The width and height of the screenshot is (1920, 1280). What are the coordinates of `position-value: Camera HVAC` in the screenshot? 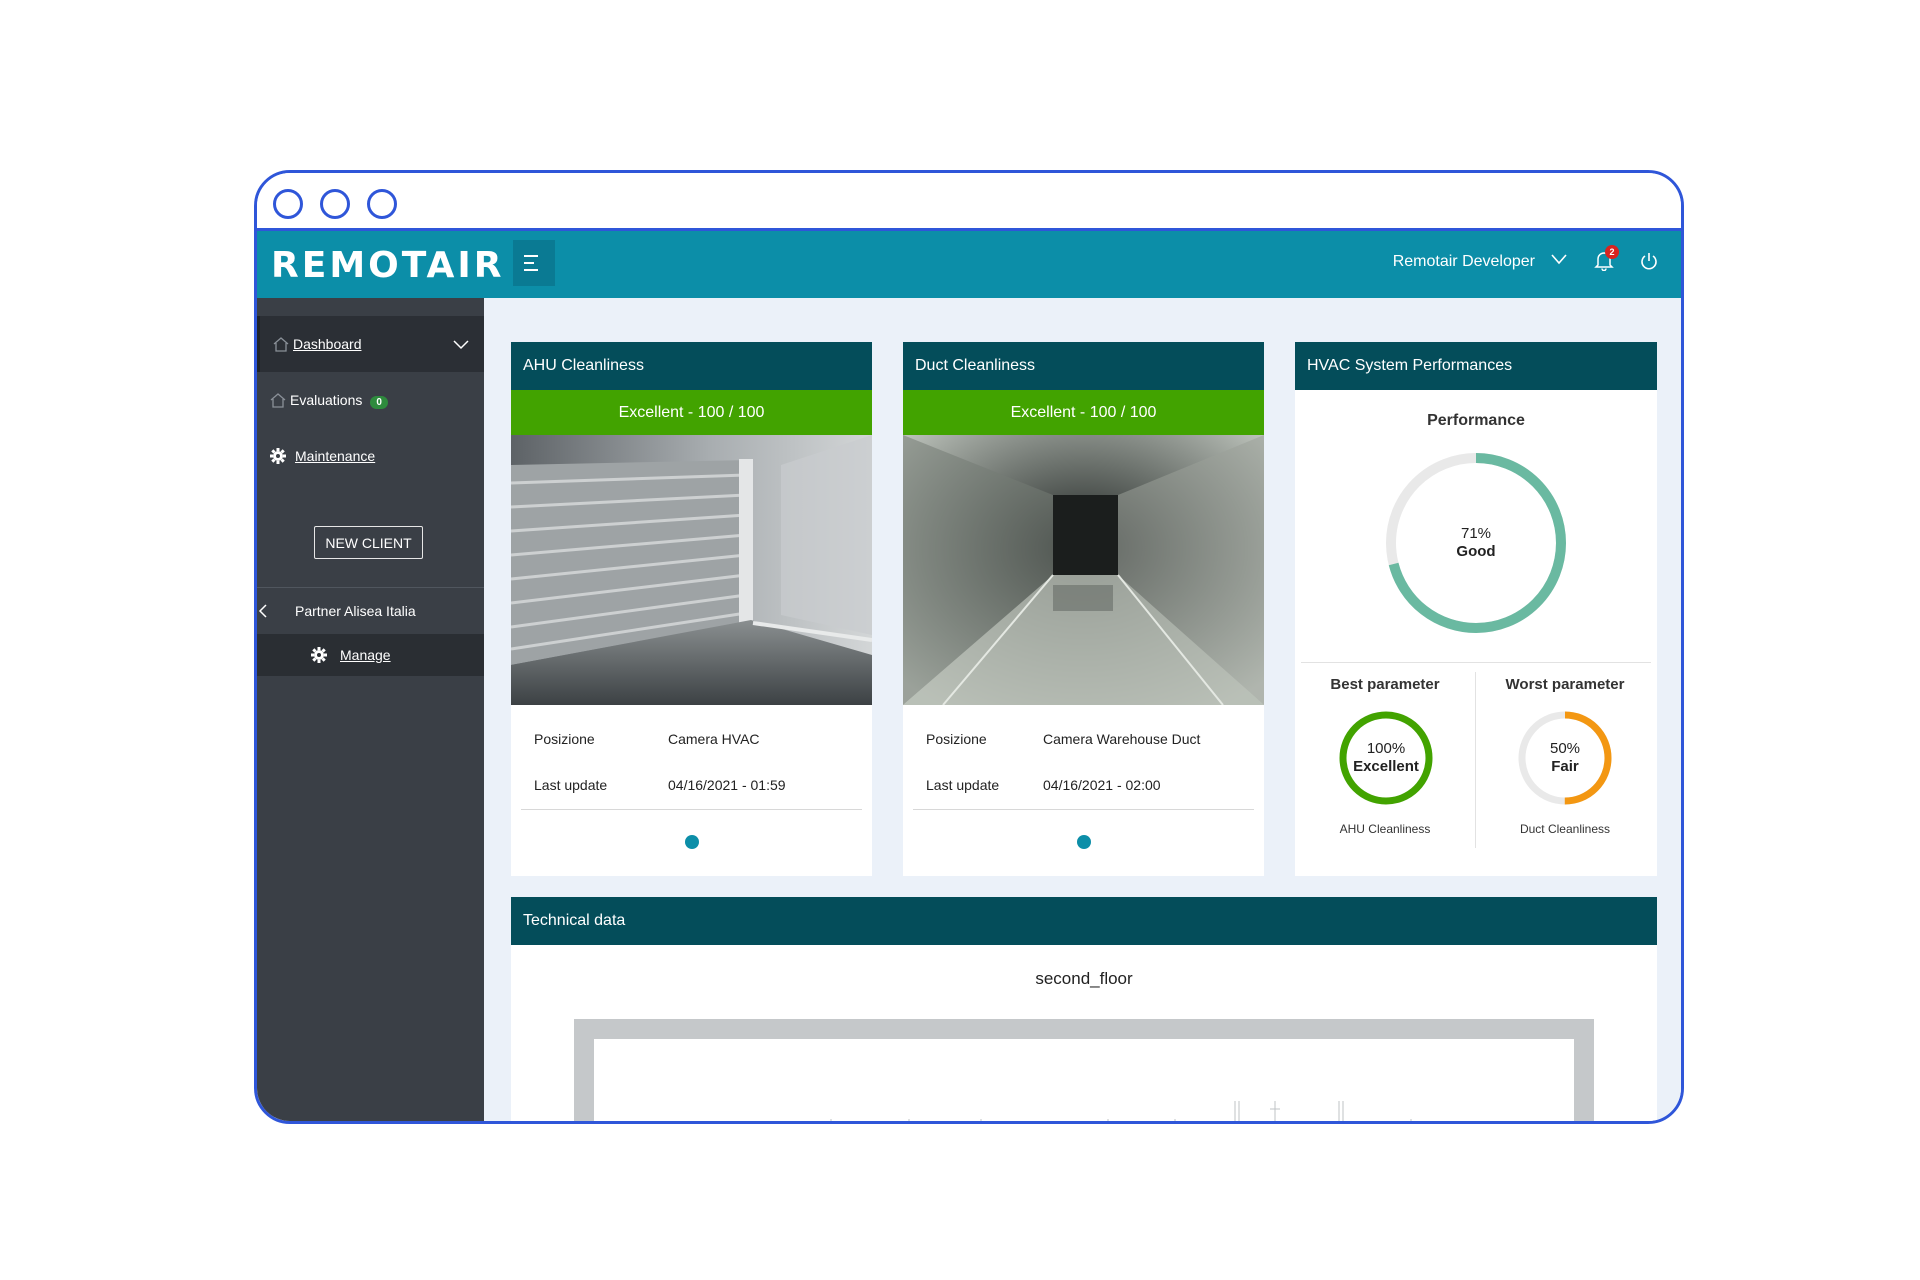 It's located at (714, 739).